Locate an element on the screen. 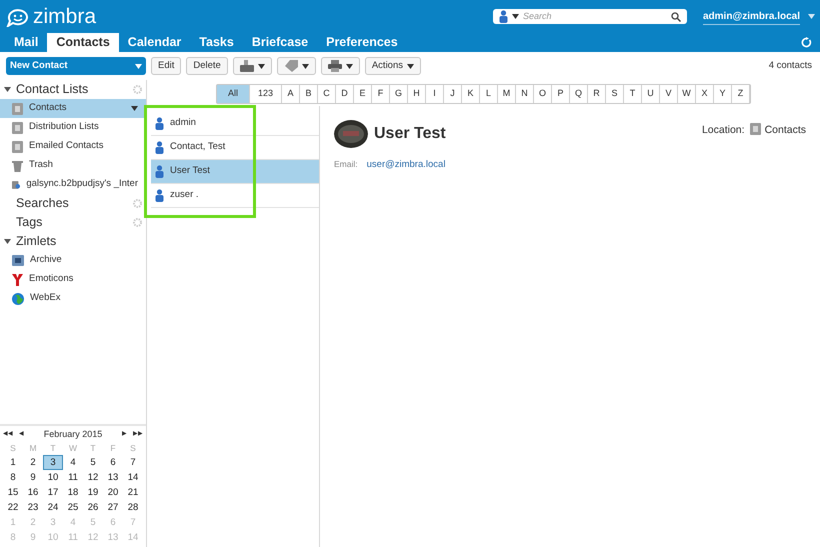 This screenshot has width=820, height=547. app-tab: Contacts is located at coordinates (83, 42).